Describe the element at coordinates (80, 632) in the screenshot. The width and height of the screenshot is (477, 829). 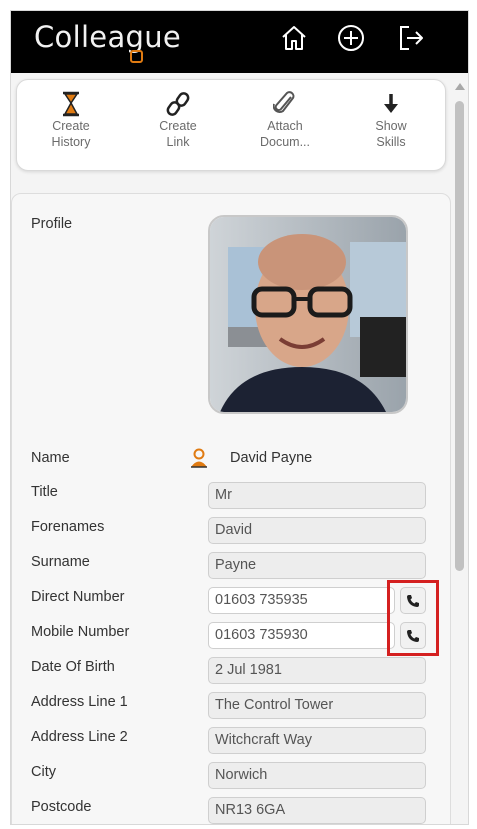
I see `mobile-number-label: Mobile Number` at that location.